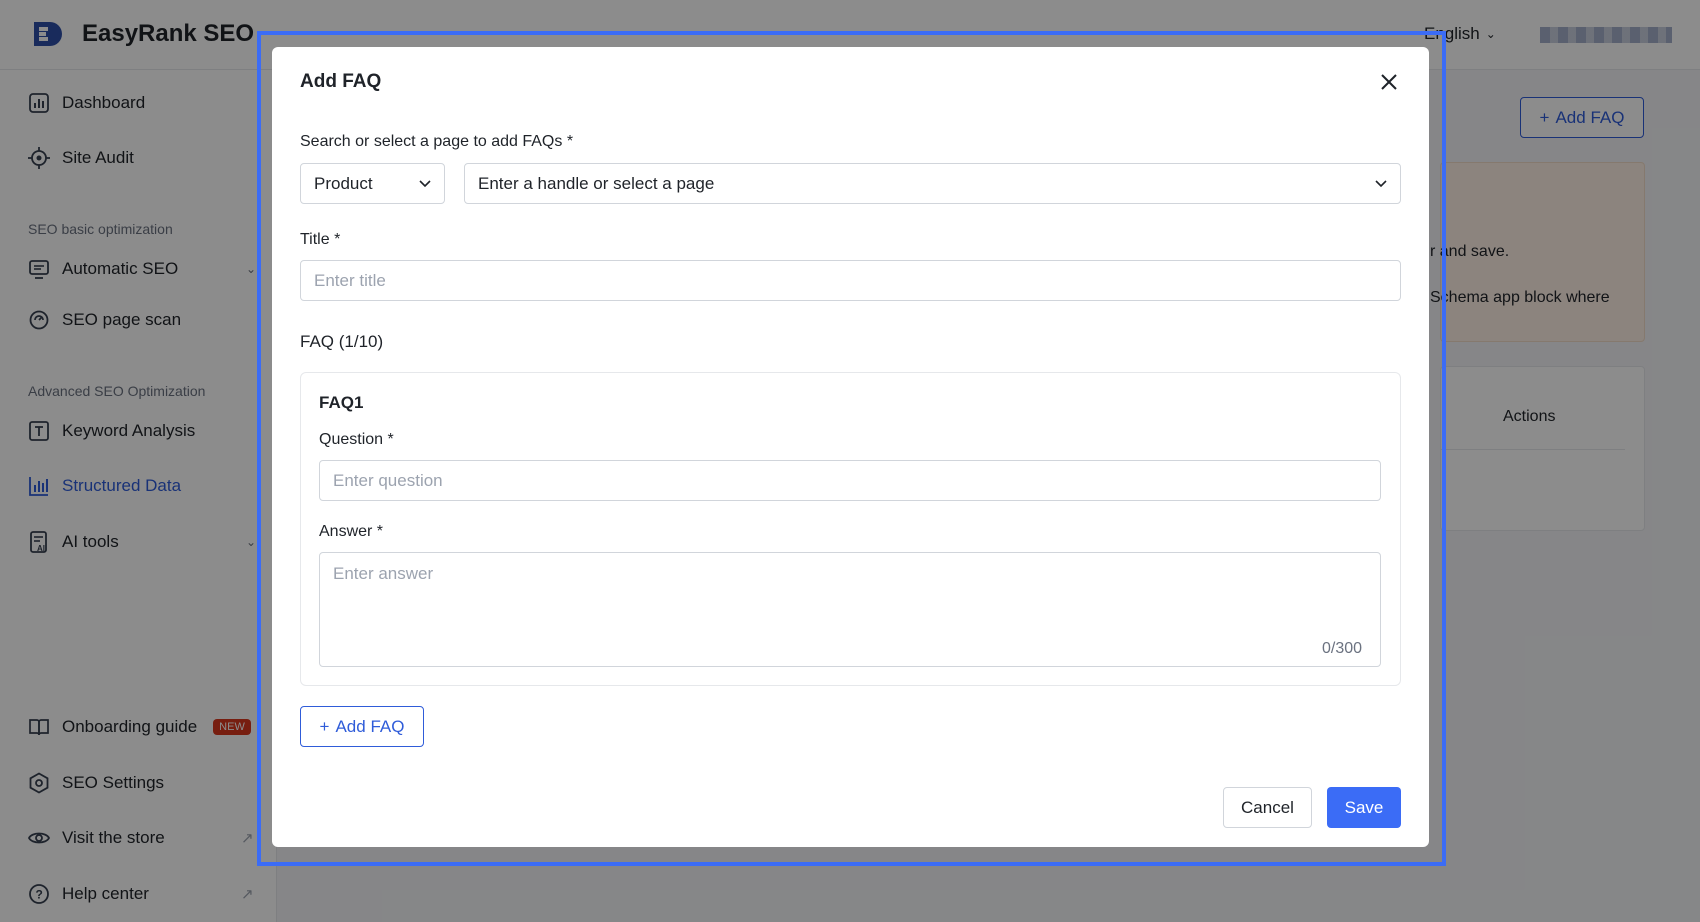 This screenshot has width=1700, height=922. What do you see at coordinates (383, 573) in the screenshot?
I see `answer-placeholder: Enter answer` at bounding box center [383, 573].